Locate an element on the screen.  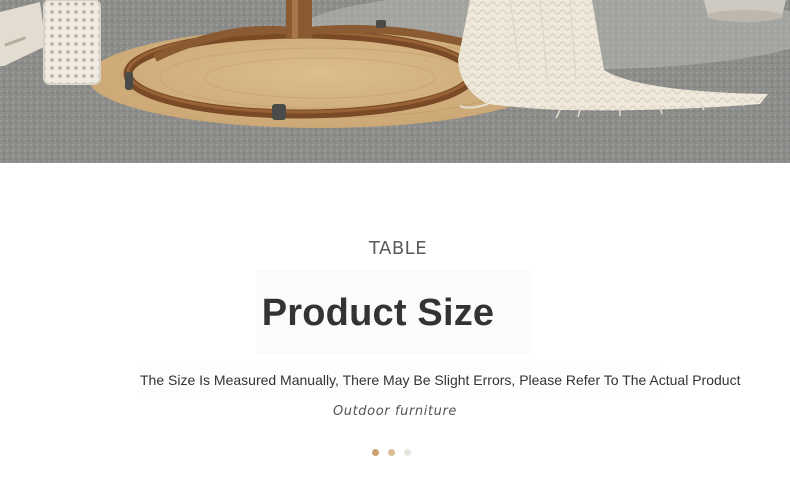
foot-pad is located at coordinates (279, 112).